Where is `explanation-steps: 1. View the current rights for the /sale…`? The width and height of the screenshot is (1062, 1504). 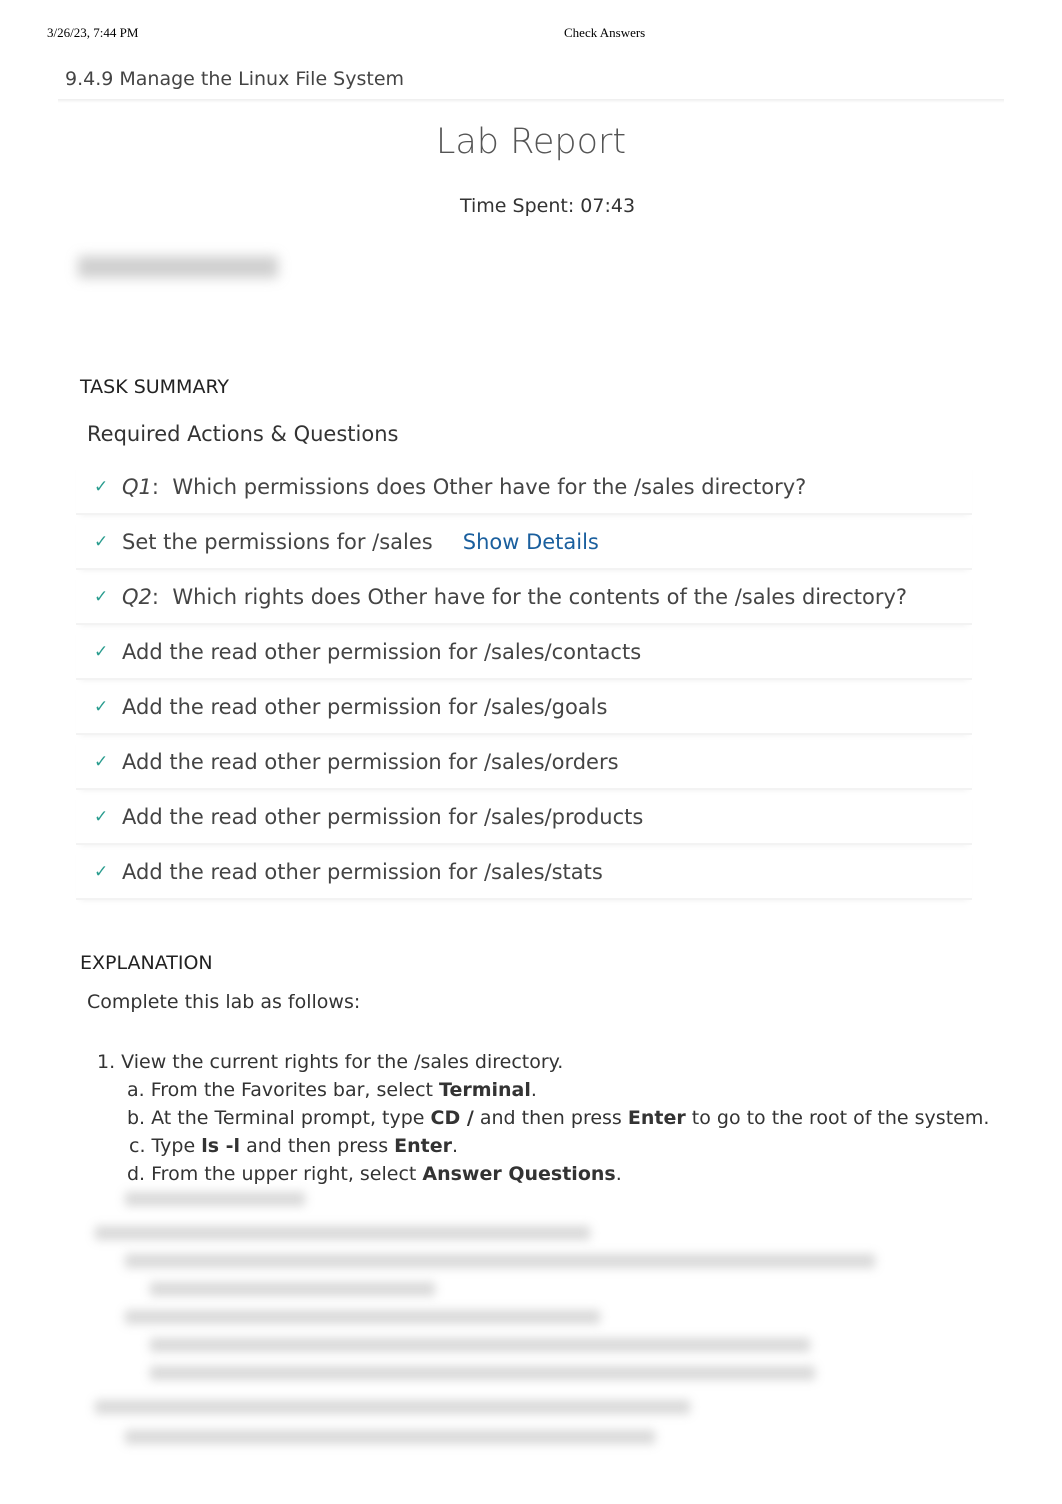 explanation-steps: 1. View the current rights for the /sale… is located at coordinates (543, 1118).